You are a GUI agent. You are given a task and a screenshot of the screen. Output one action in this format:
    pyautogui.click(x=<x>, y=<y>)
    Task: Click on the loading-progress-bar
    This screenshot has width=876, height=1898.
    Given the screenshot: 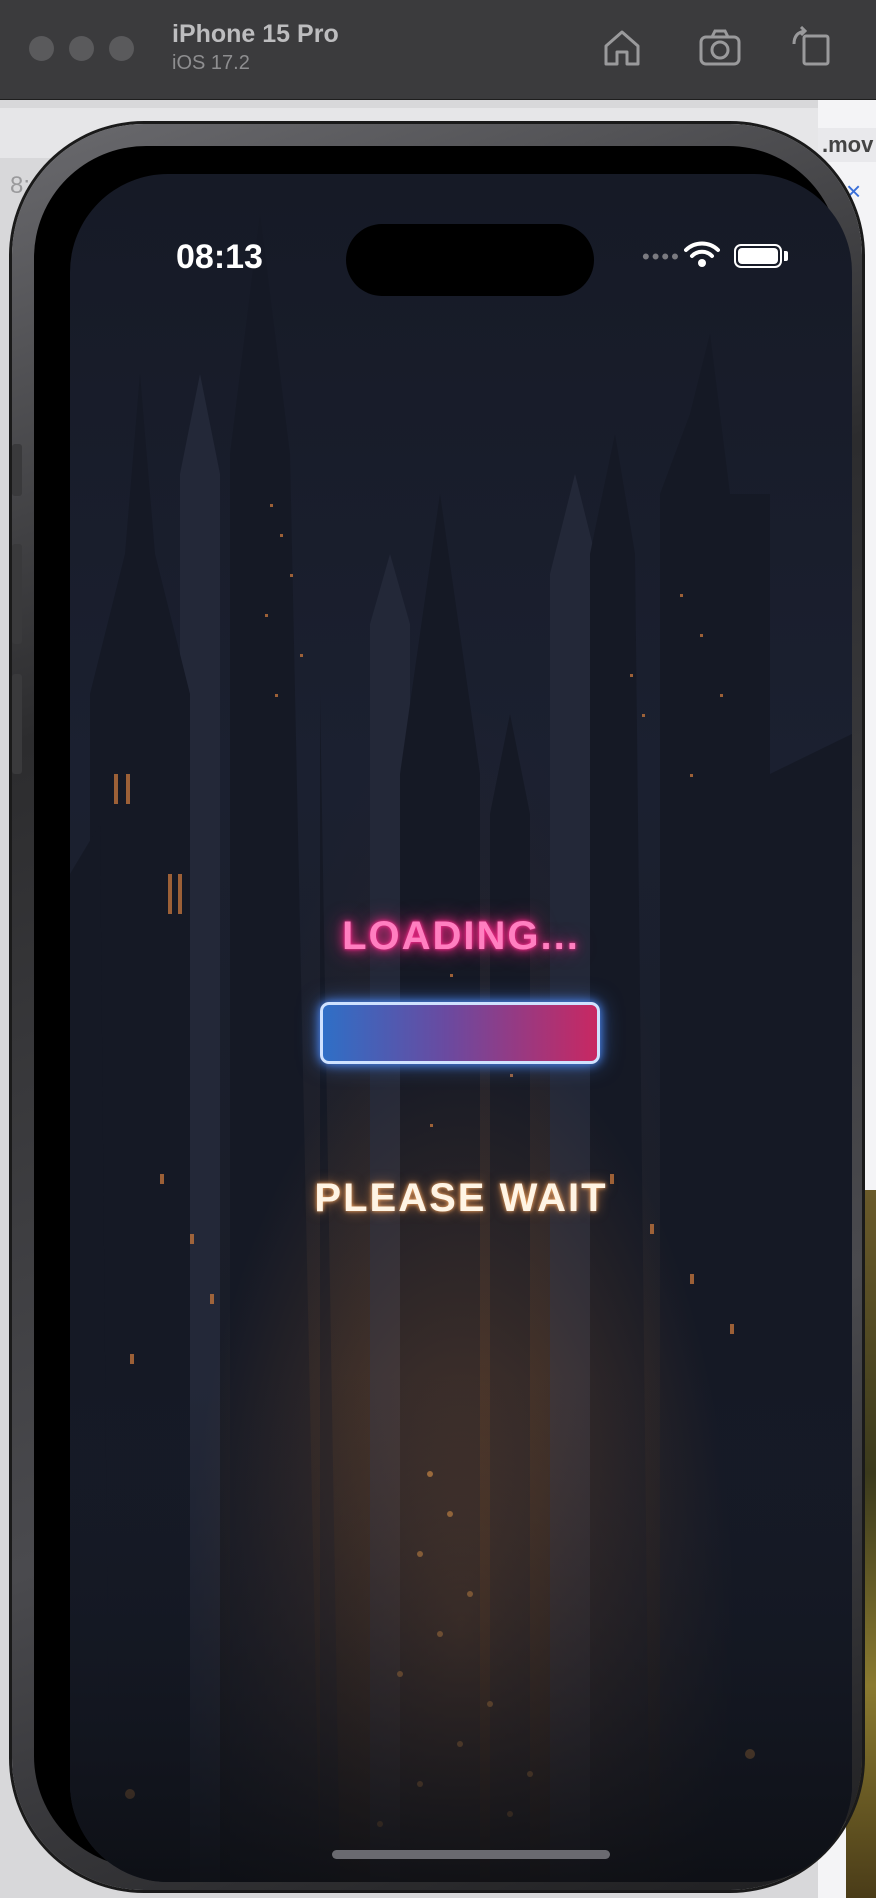 What is the action you would take?
    pyautogui.click(x=460, y=1033)
    